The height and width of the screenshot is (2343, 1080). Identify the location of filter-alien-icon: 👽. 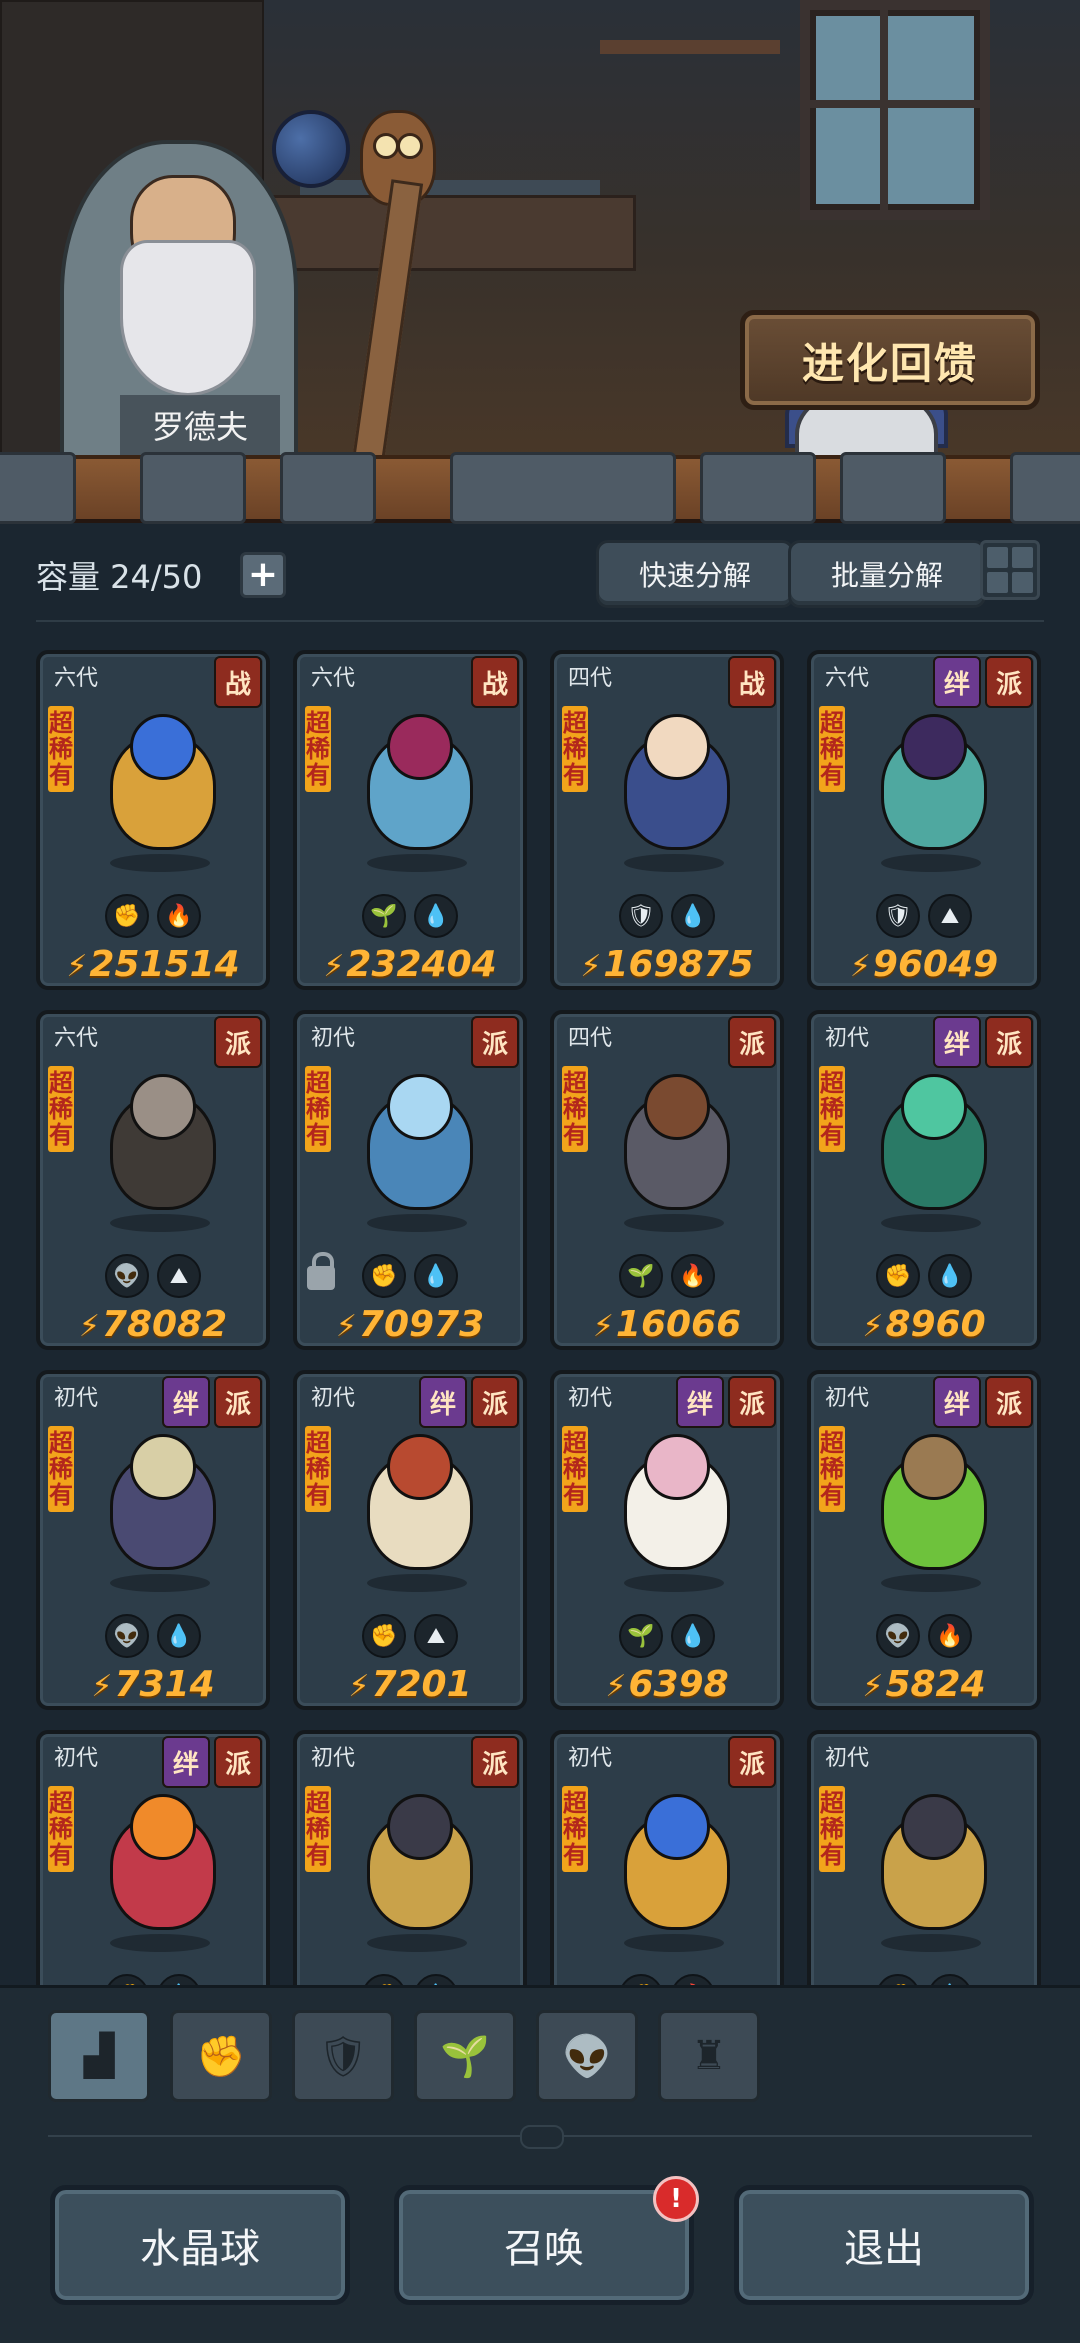
(587, 2056).